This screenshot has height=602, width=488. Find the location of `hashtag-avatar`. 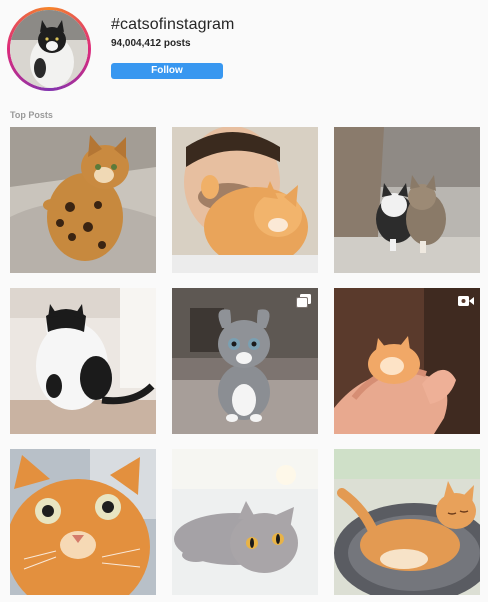

hashtag-avatar is located at coordinates (49, 49).